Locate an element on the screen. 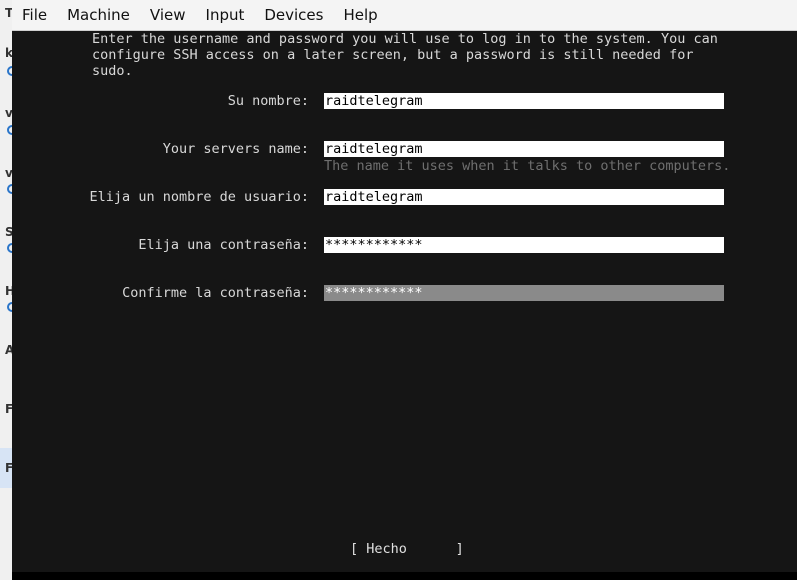  menu-machine: Machine is located at coordinates (98, 15).